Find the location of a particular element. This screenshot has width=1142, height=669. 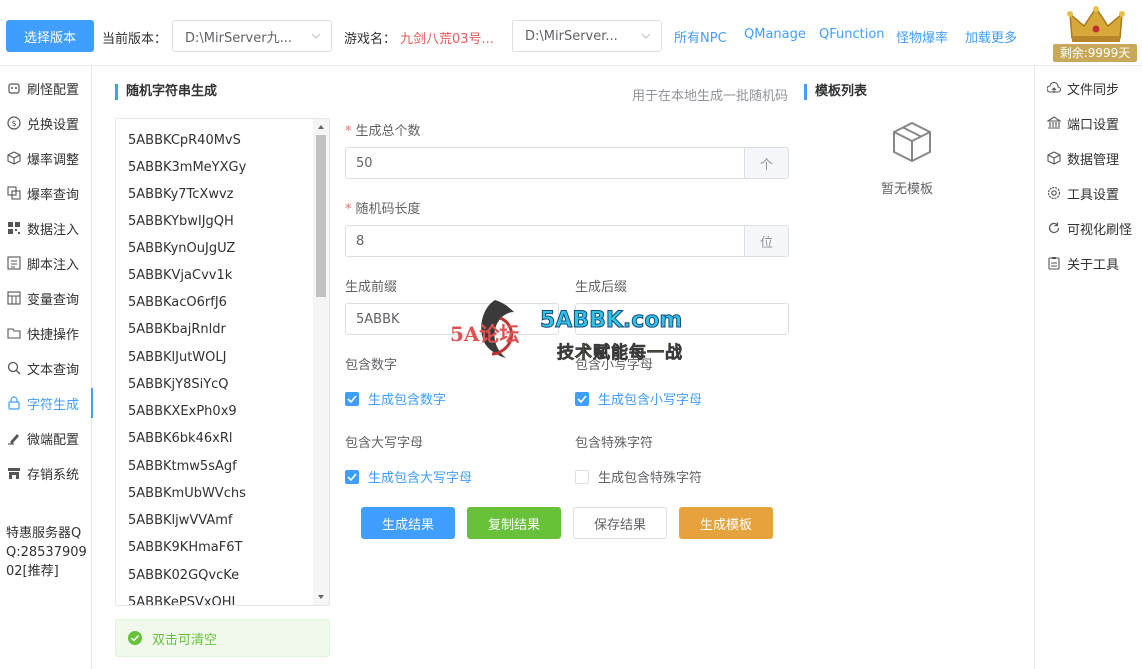

check-circle-icon is located at coordinates (135, 638).